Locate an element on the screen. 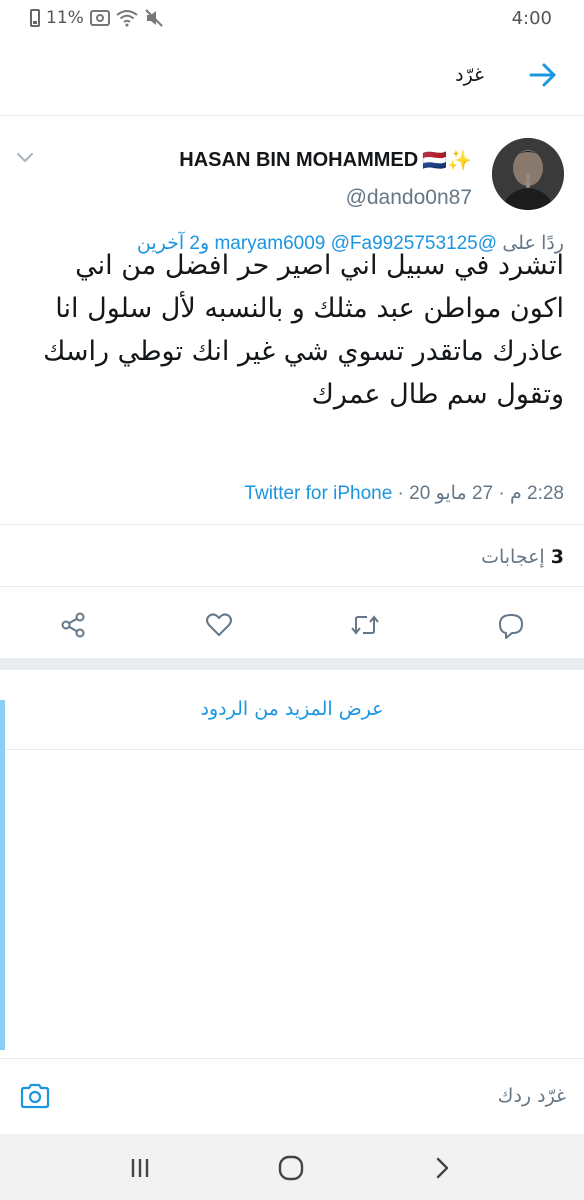 The image size is (584, 1200). status-icons: 11% is located at coordinates (97, 18).